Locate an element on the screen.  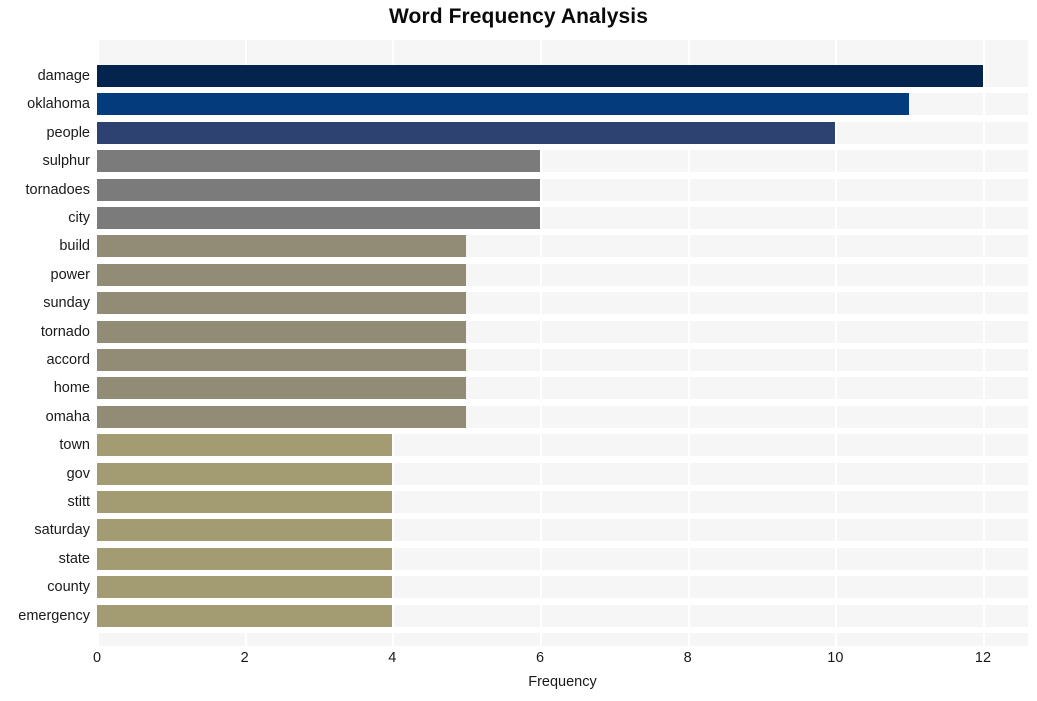
bar-power is located at coordinates (282, 274).